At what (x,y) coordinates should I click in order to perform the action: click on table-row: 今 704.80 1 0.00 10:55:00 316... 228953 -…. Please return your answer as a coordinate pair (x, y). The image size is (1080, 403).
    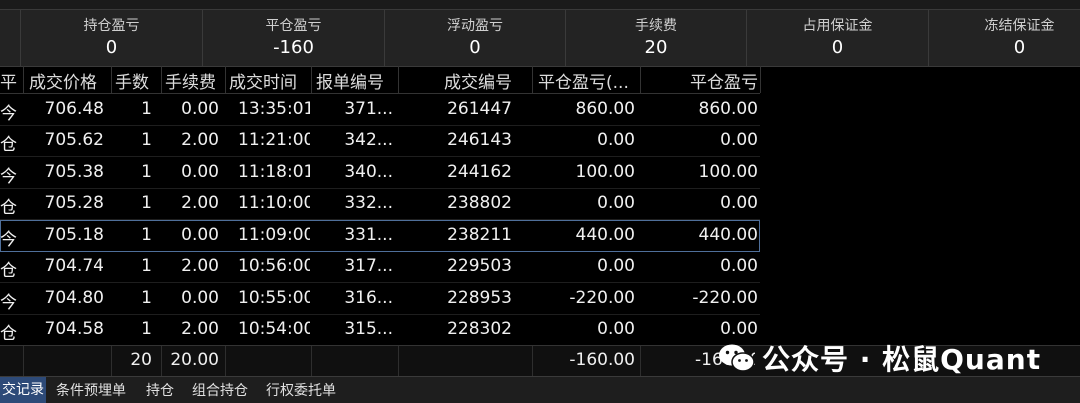
    Looking at the image, I should click on (380, 299).